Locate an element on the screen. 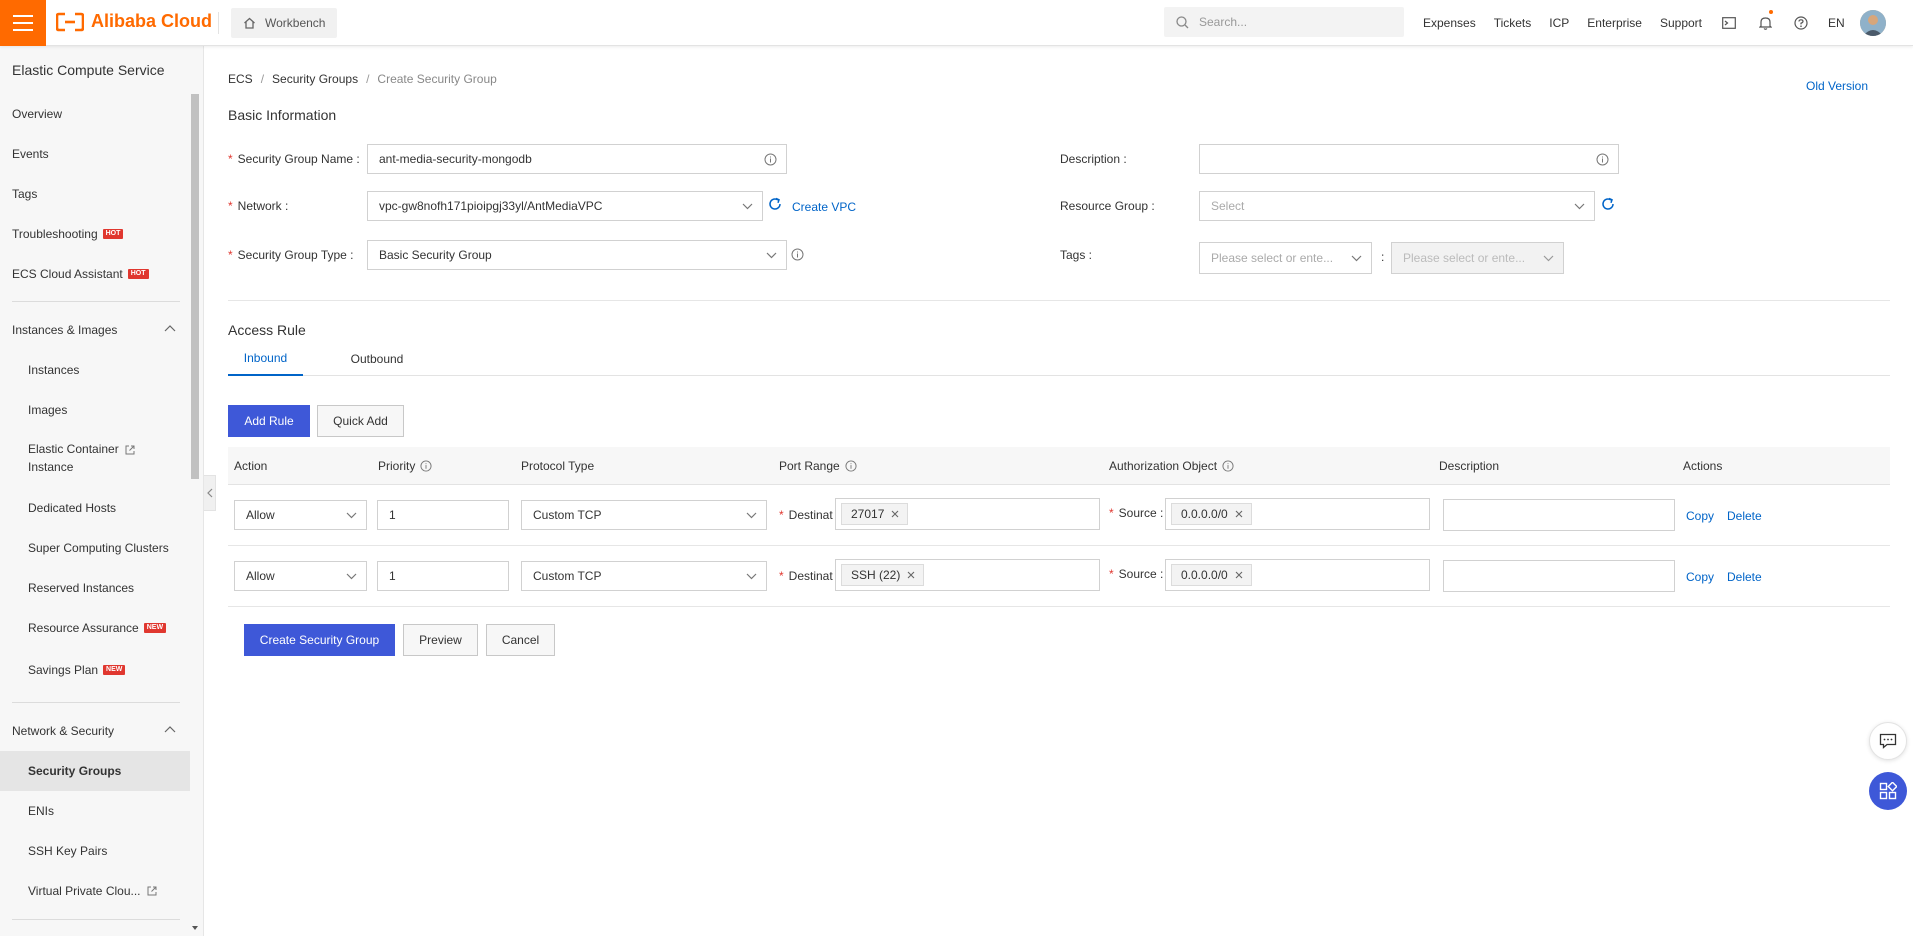  column-header-description: Description is located at coordinates (1469, 466).